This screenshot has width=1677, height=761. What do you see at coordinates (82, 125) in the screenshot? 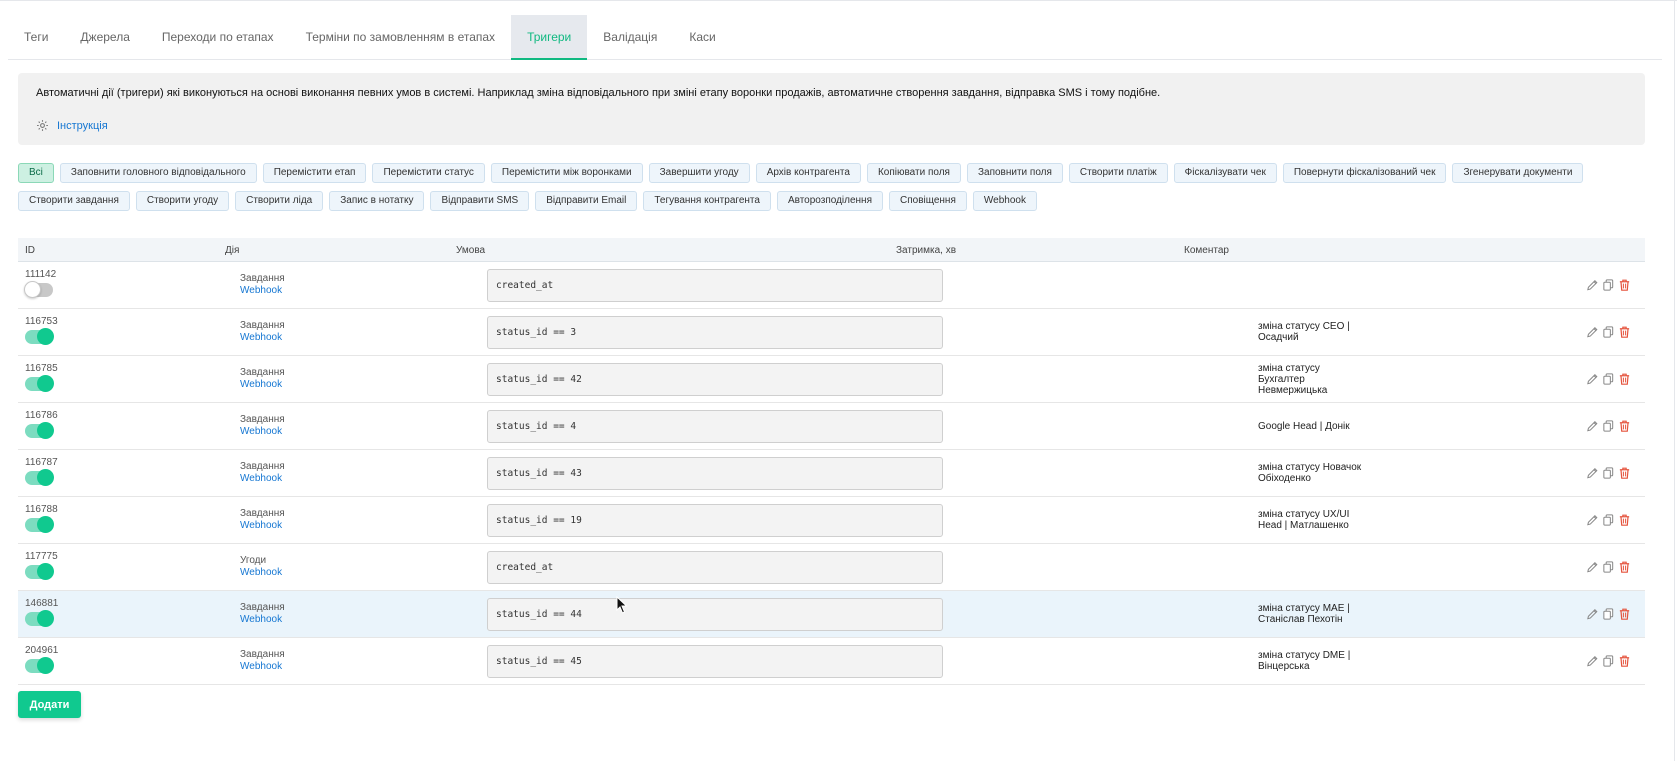
I see `instruction-link-label: Інструкція` at bounding box center [82, 125].